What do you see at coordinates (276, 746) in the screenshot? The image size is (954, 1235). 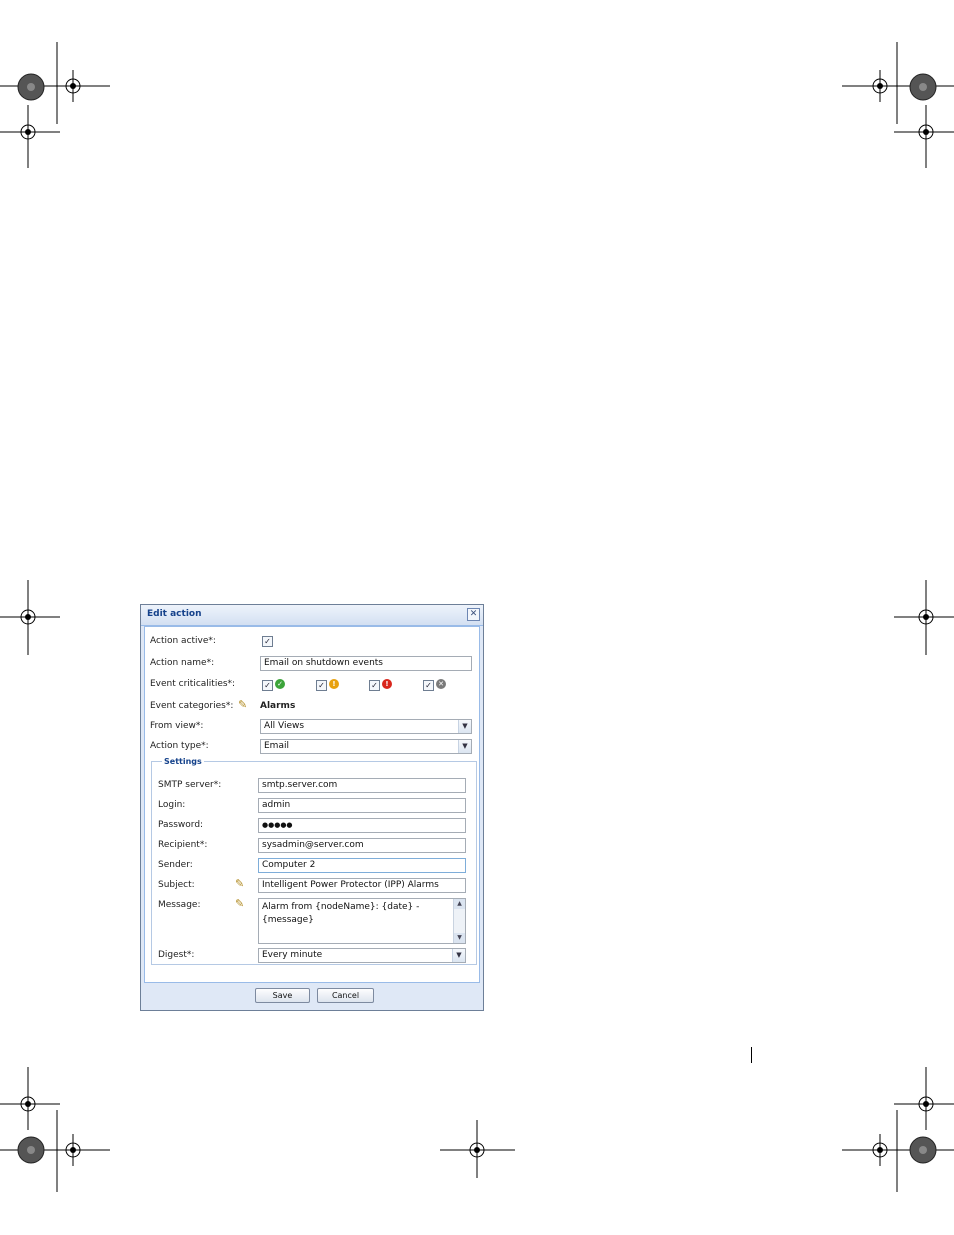 I see `action-type-value: Email` at bounding box center [276, 746].